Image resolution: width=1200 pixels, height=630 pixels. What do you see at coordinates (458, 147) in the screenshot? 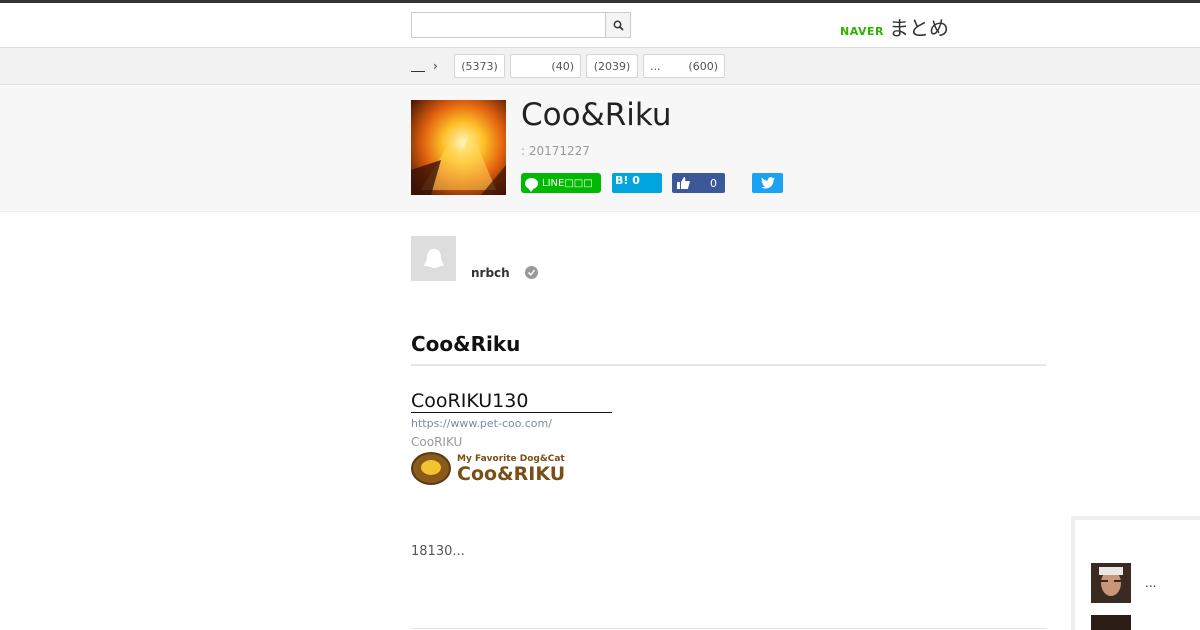
I see `article-thumbnail` at bounding box center [458, 147].